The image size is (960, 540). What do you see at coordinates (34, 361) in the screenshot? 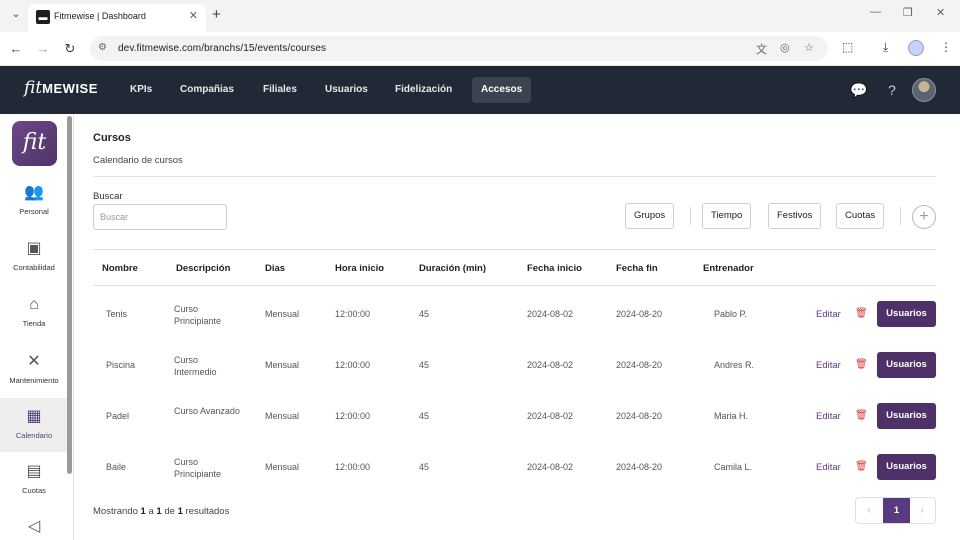
I see `tools-icon: ✕` at bounding box center [34, 361].